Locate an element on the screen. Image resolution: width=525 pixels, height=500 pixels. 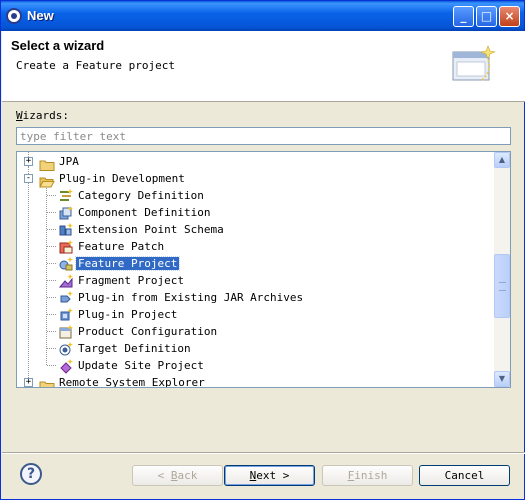
tree-item-feature-project: Feature Project is located at coordinates (256, 263).